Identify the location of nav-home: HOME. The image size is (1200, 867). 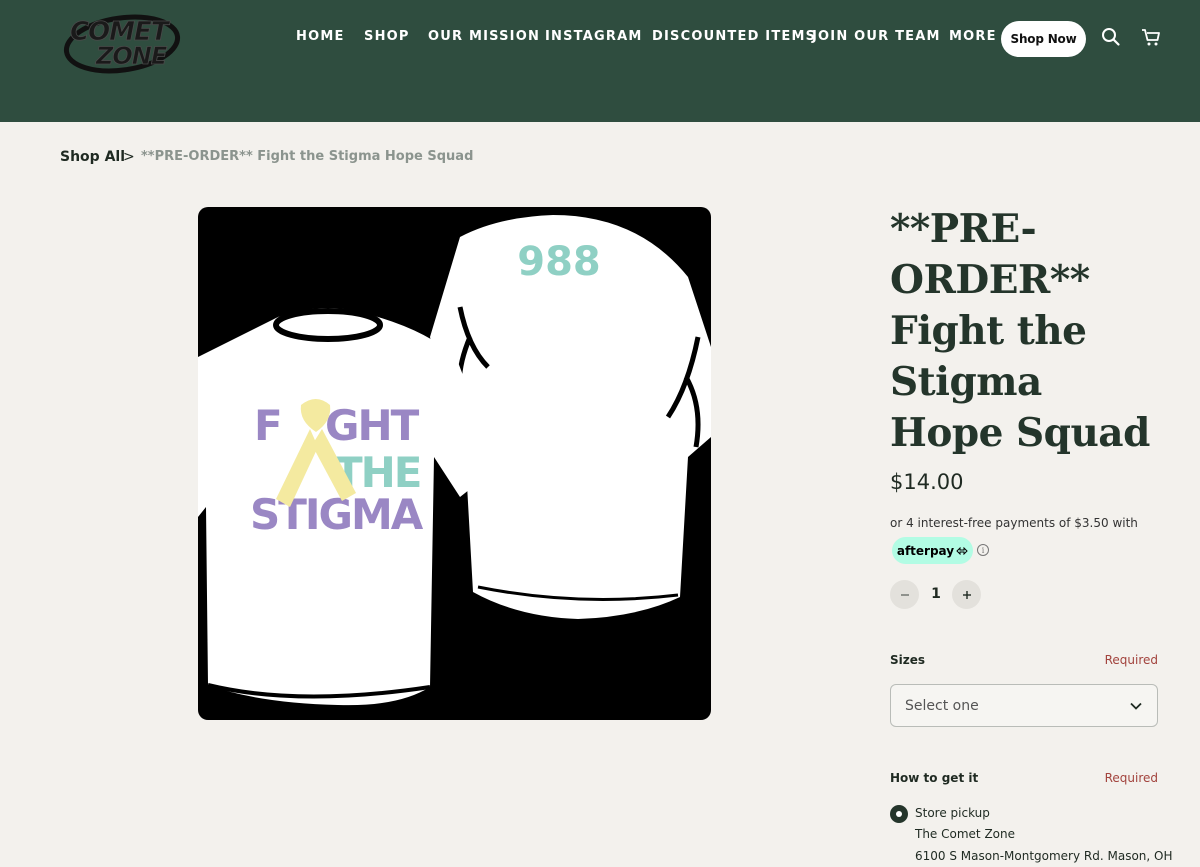
(320, 36).